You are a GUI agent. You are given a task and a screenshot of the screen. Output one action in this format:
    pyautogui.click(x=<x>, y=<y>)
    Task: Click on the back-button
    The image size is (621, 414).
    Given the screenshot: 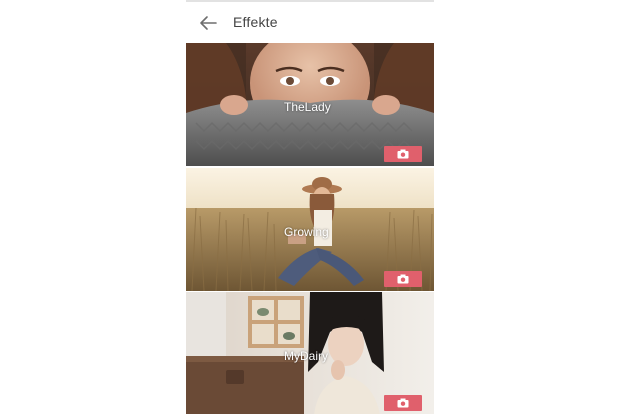 What is the action you would take?
    pyautogui.click(x=208, y=23)
    